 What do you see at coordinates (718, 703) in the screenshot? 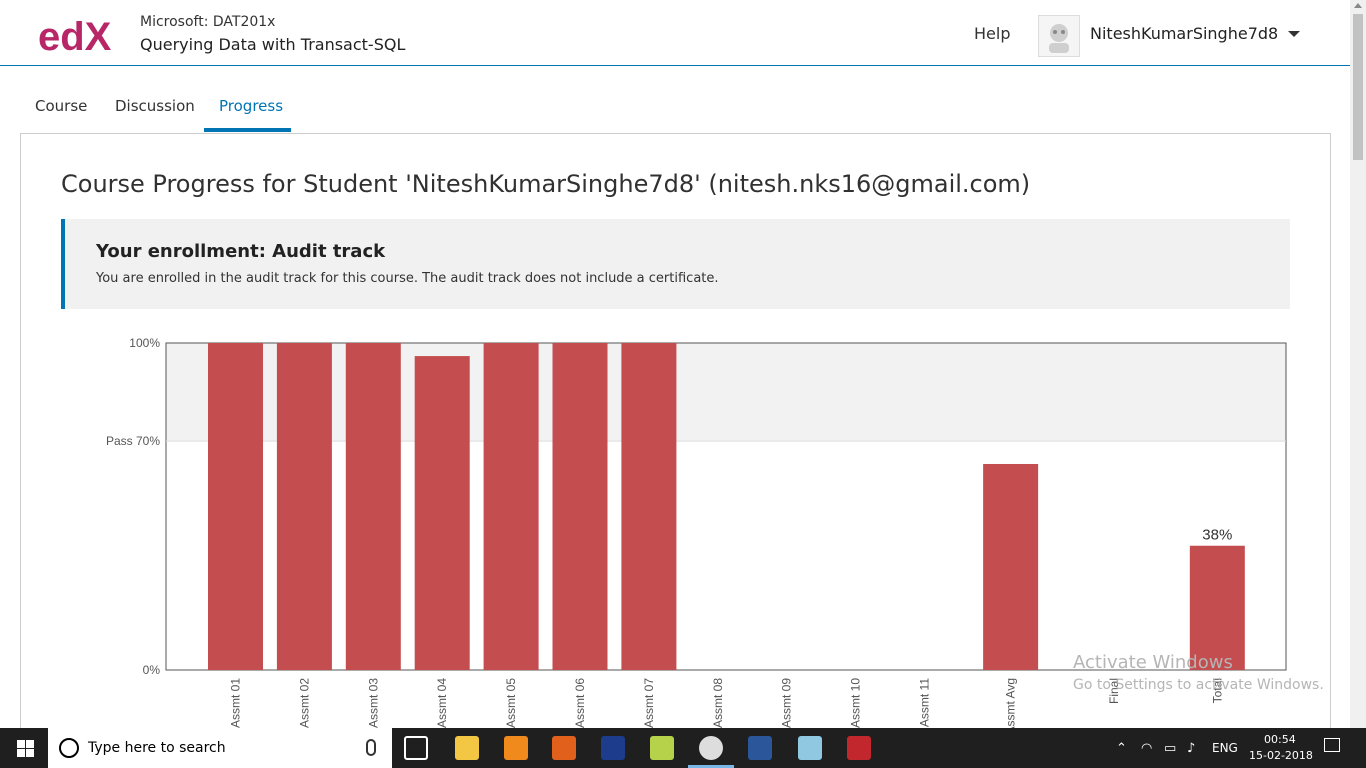
I see `x-tick-label: Assmt 08` at bounding box center [718, 703].